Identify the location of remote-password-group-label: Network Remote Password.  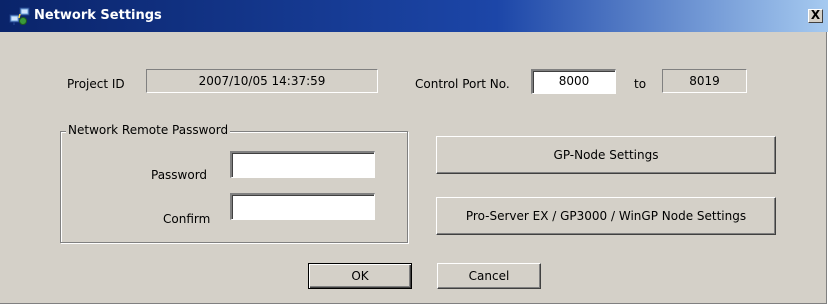
(148, 130).